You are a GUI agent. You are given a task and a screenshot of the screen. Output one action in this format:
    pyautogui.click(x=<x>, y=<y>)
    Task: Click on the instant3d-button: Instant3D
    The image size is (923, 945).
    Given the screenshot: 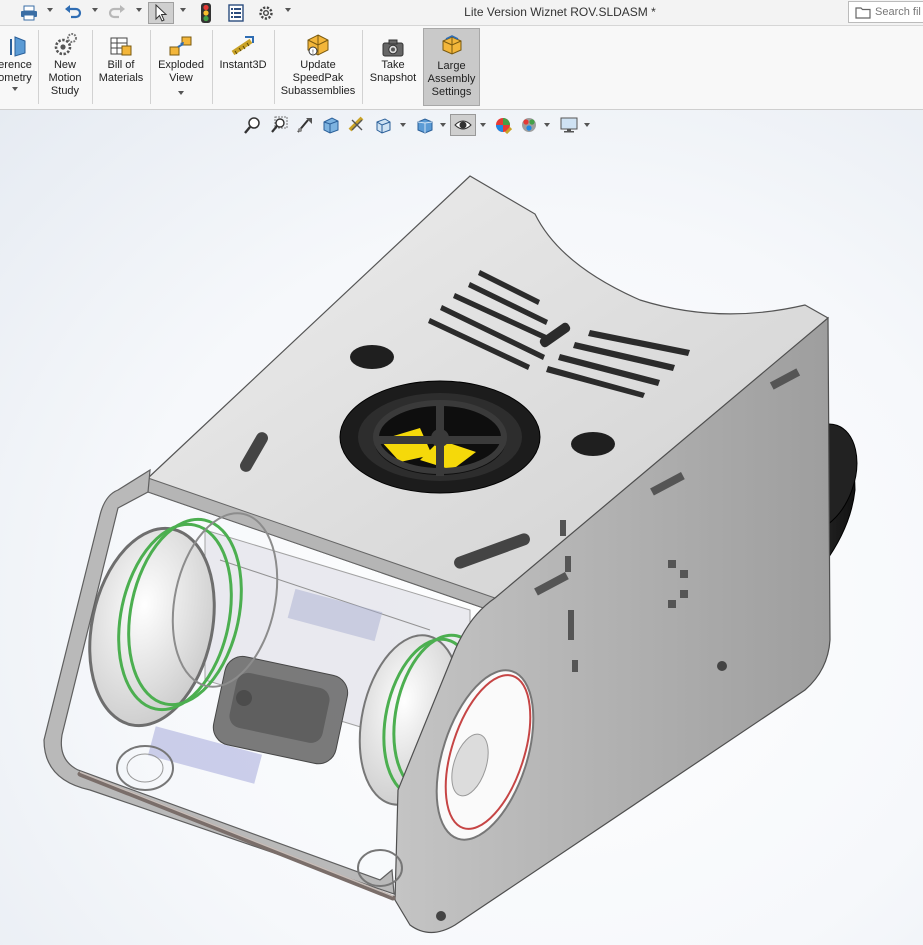 What is the action you would take?
    pyautogui.click(x=243, y=67)
    